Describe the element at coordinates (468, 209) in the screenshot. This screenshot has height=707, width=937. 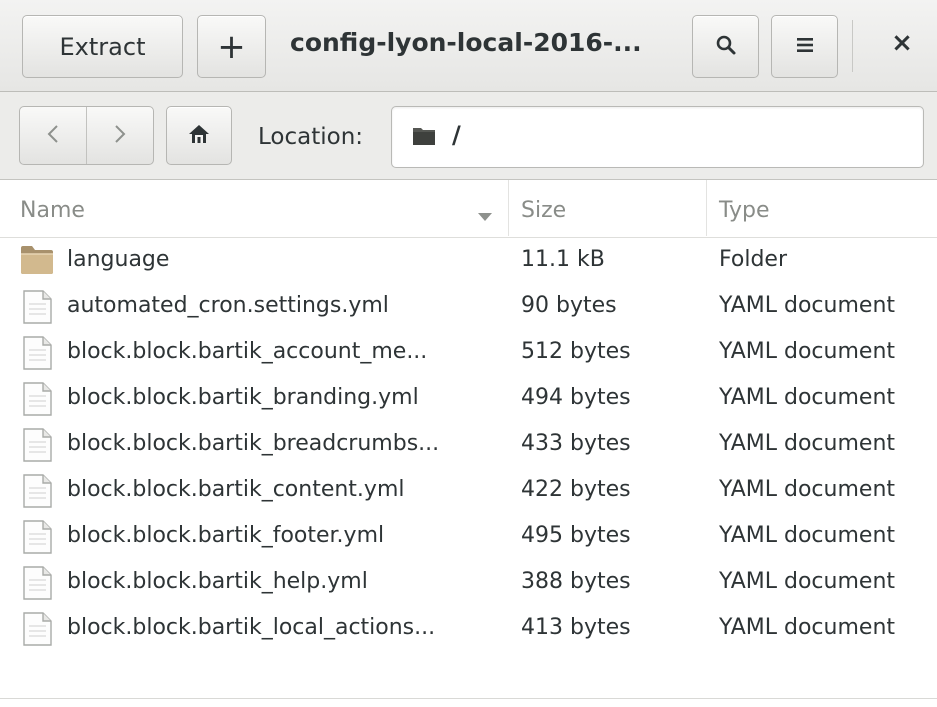
I see `column-header-row: Name Size Type` at that location.